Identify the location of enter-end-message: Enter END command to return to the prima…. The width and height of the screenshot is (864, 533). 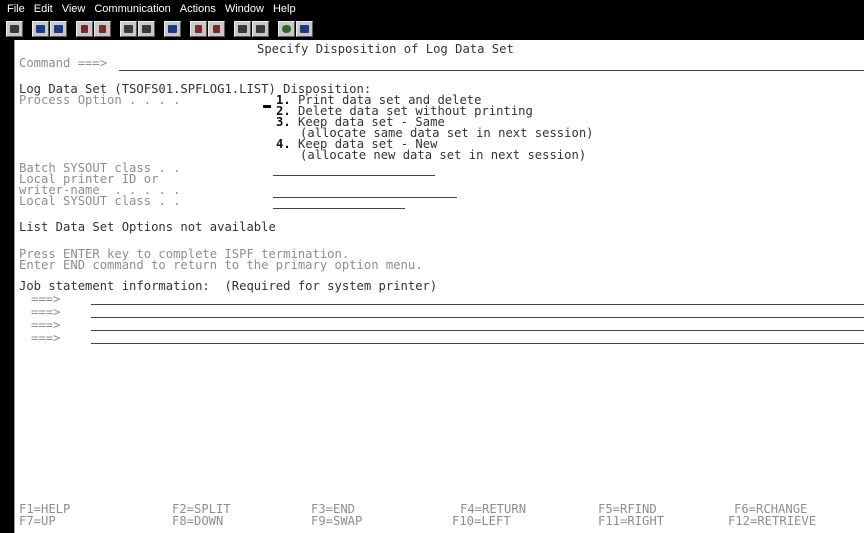
(221, 265).